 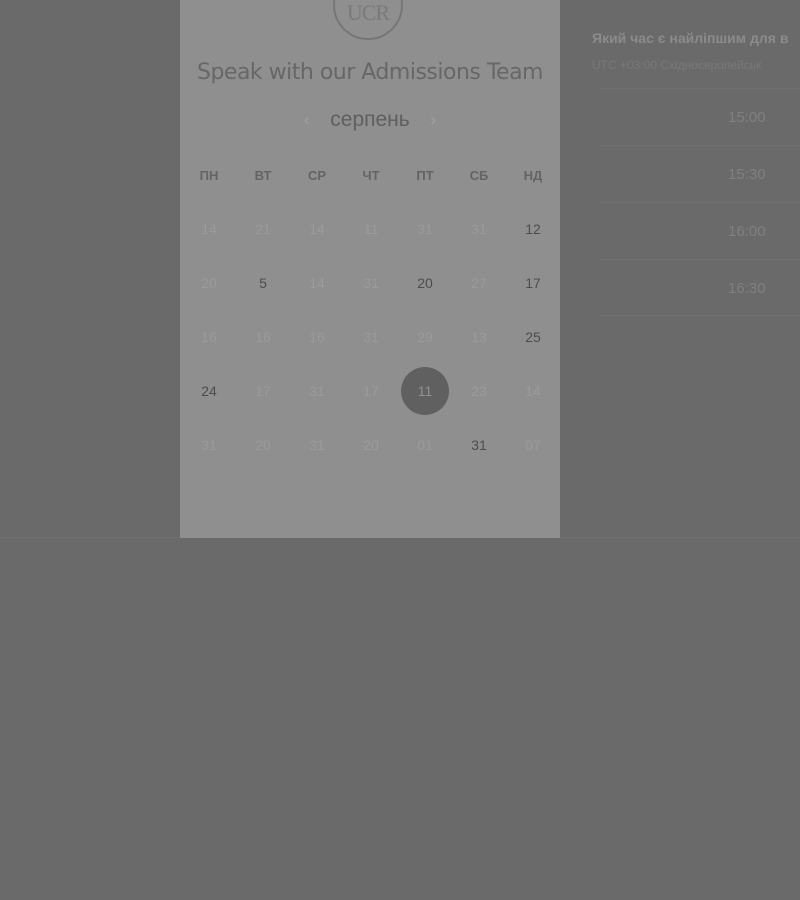 I want to click on calendar-week-row: 20 5 14 31 20 27 17, so click(x=371, y=283).